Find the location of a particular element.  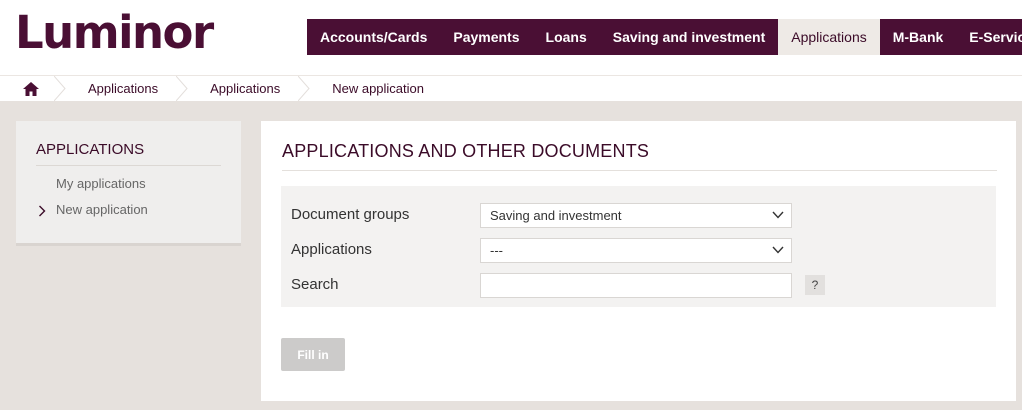

breadcrumb-home is located at coordinates (31, 88).